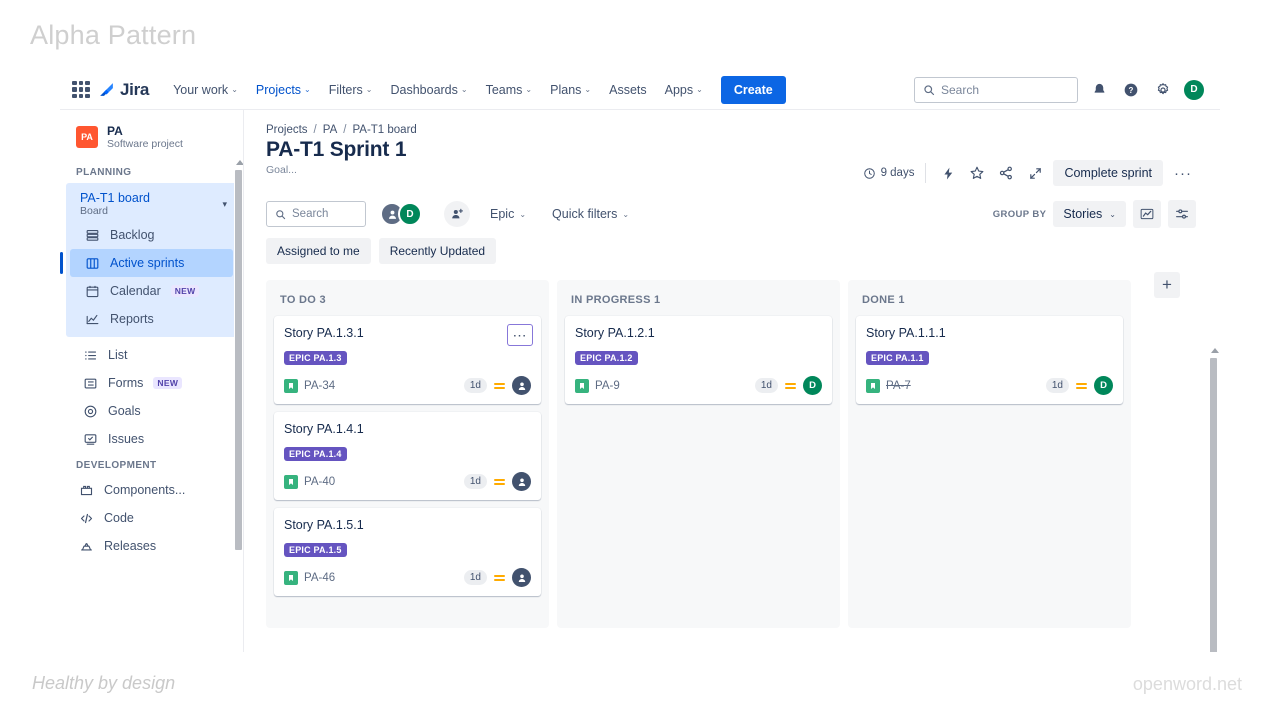 The width and height of the screenshot is (1280, 720). What do you see at coordinates (977, 173) in the screenshot?
I see `star-icon` at bounding box center [977, 173].